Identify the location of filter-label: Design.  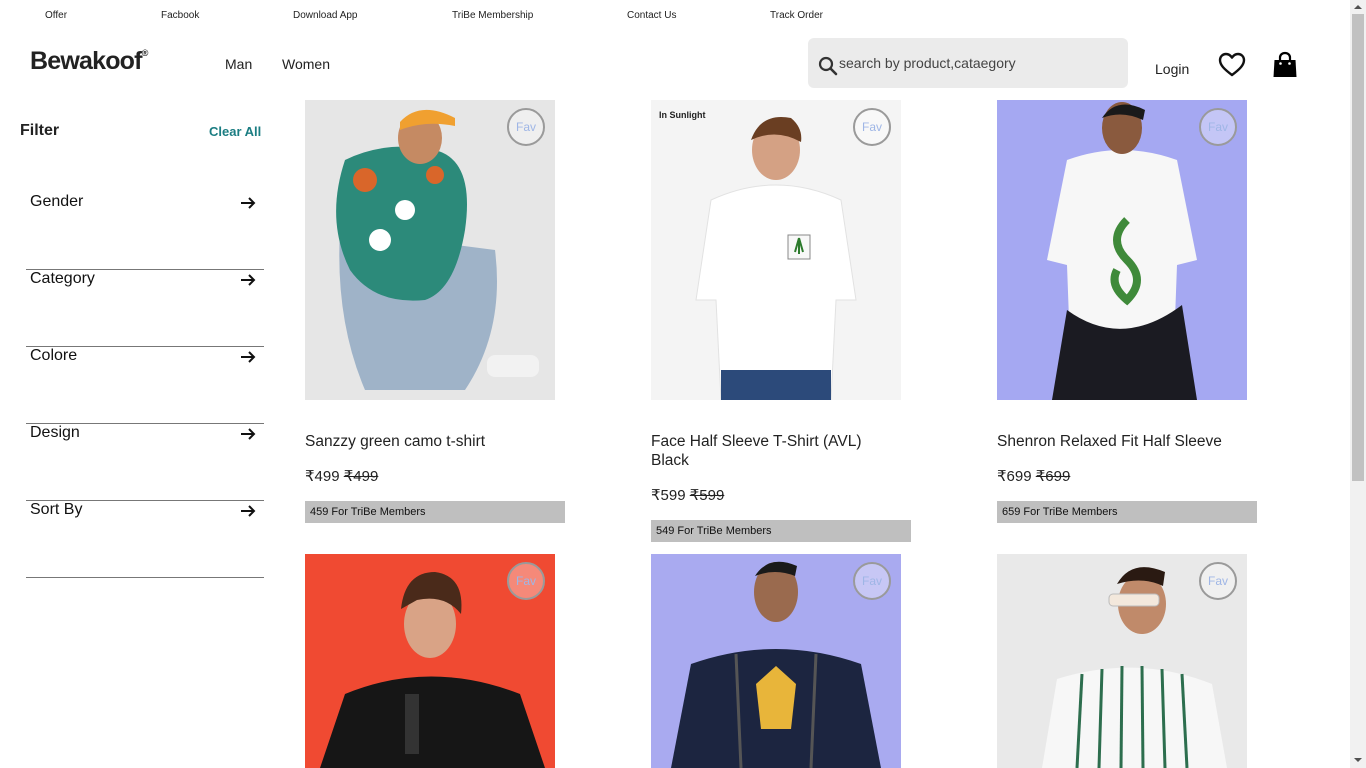
(55, 432).